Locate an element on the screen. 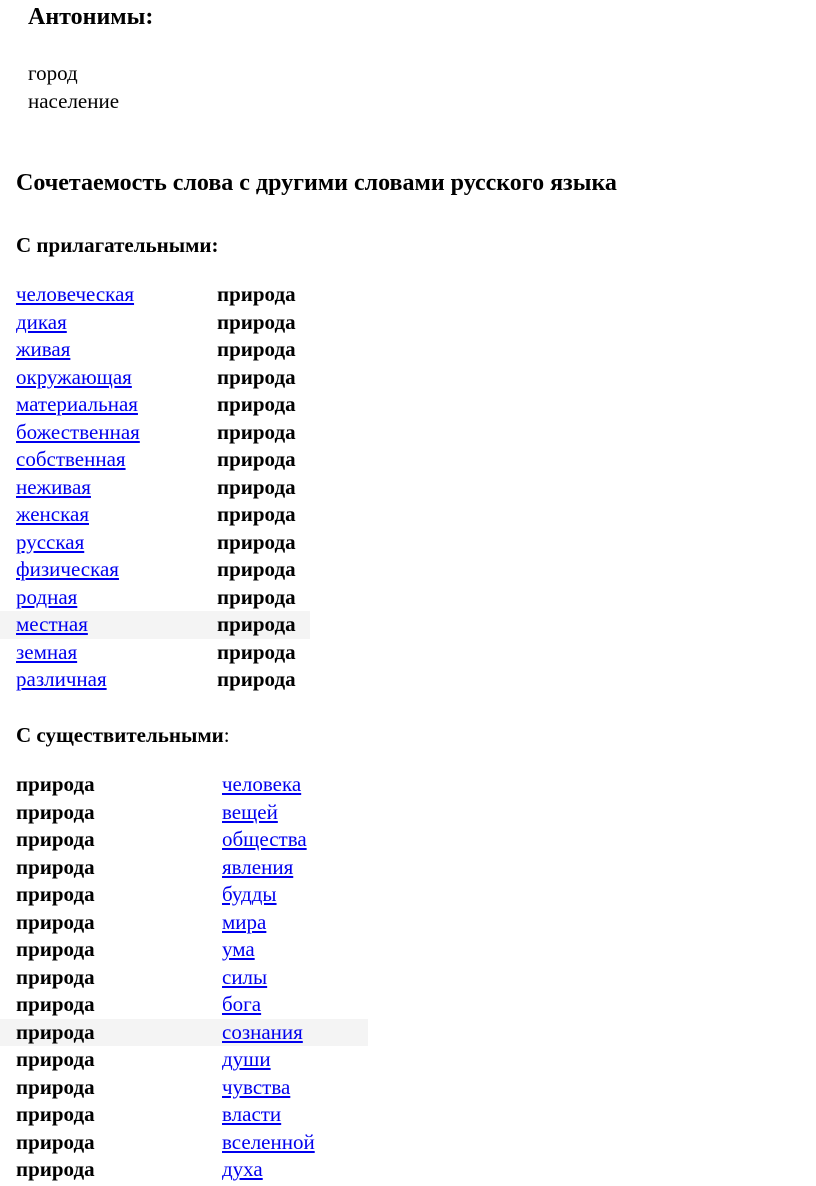  table-row: материальная природа is located at coordinates (408, 405).